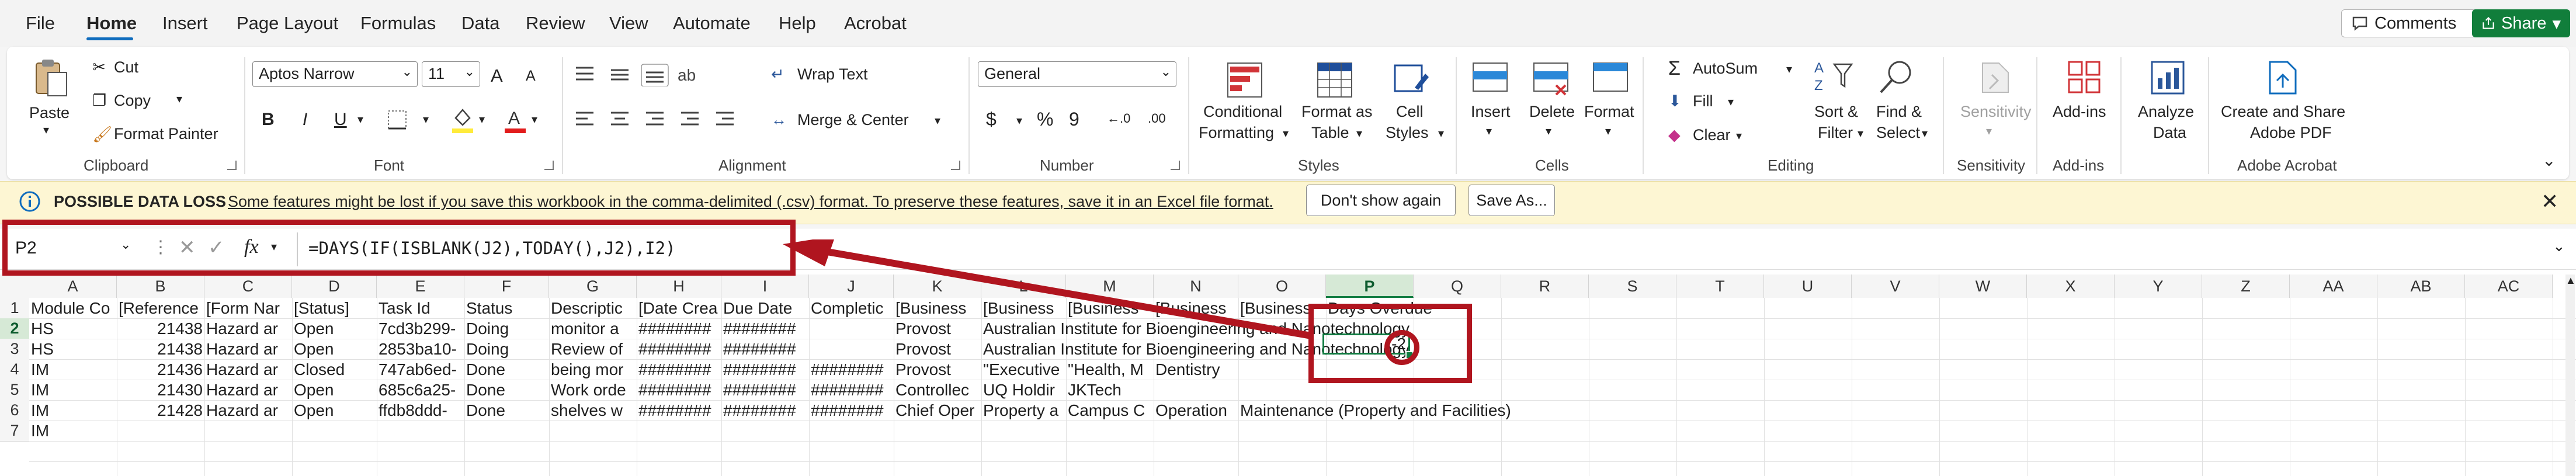 Image resolution: width=2576 pixels, height=476 pixels. Describe the element at coordinates (1411, 80) in the screenshot. I see `cell-styles-icon` at that location.